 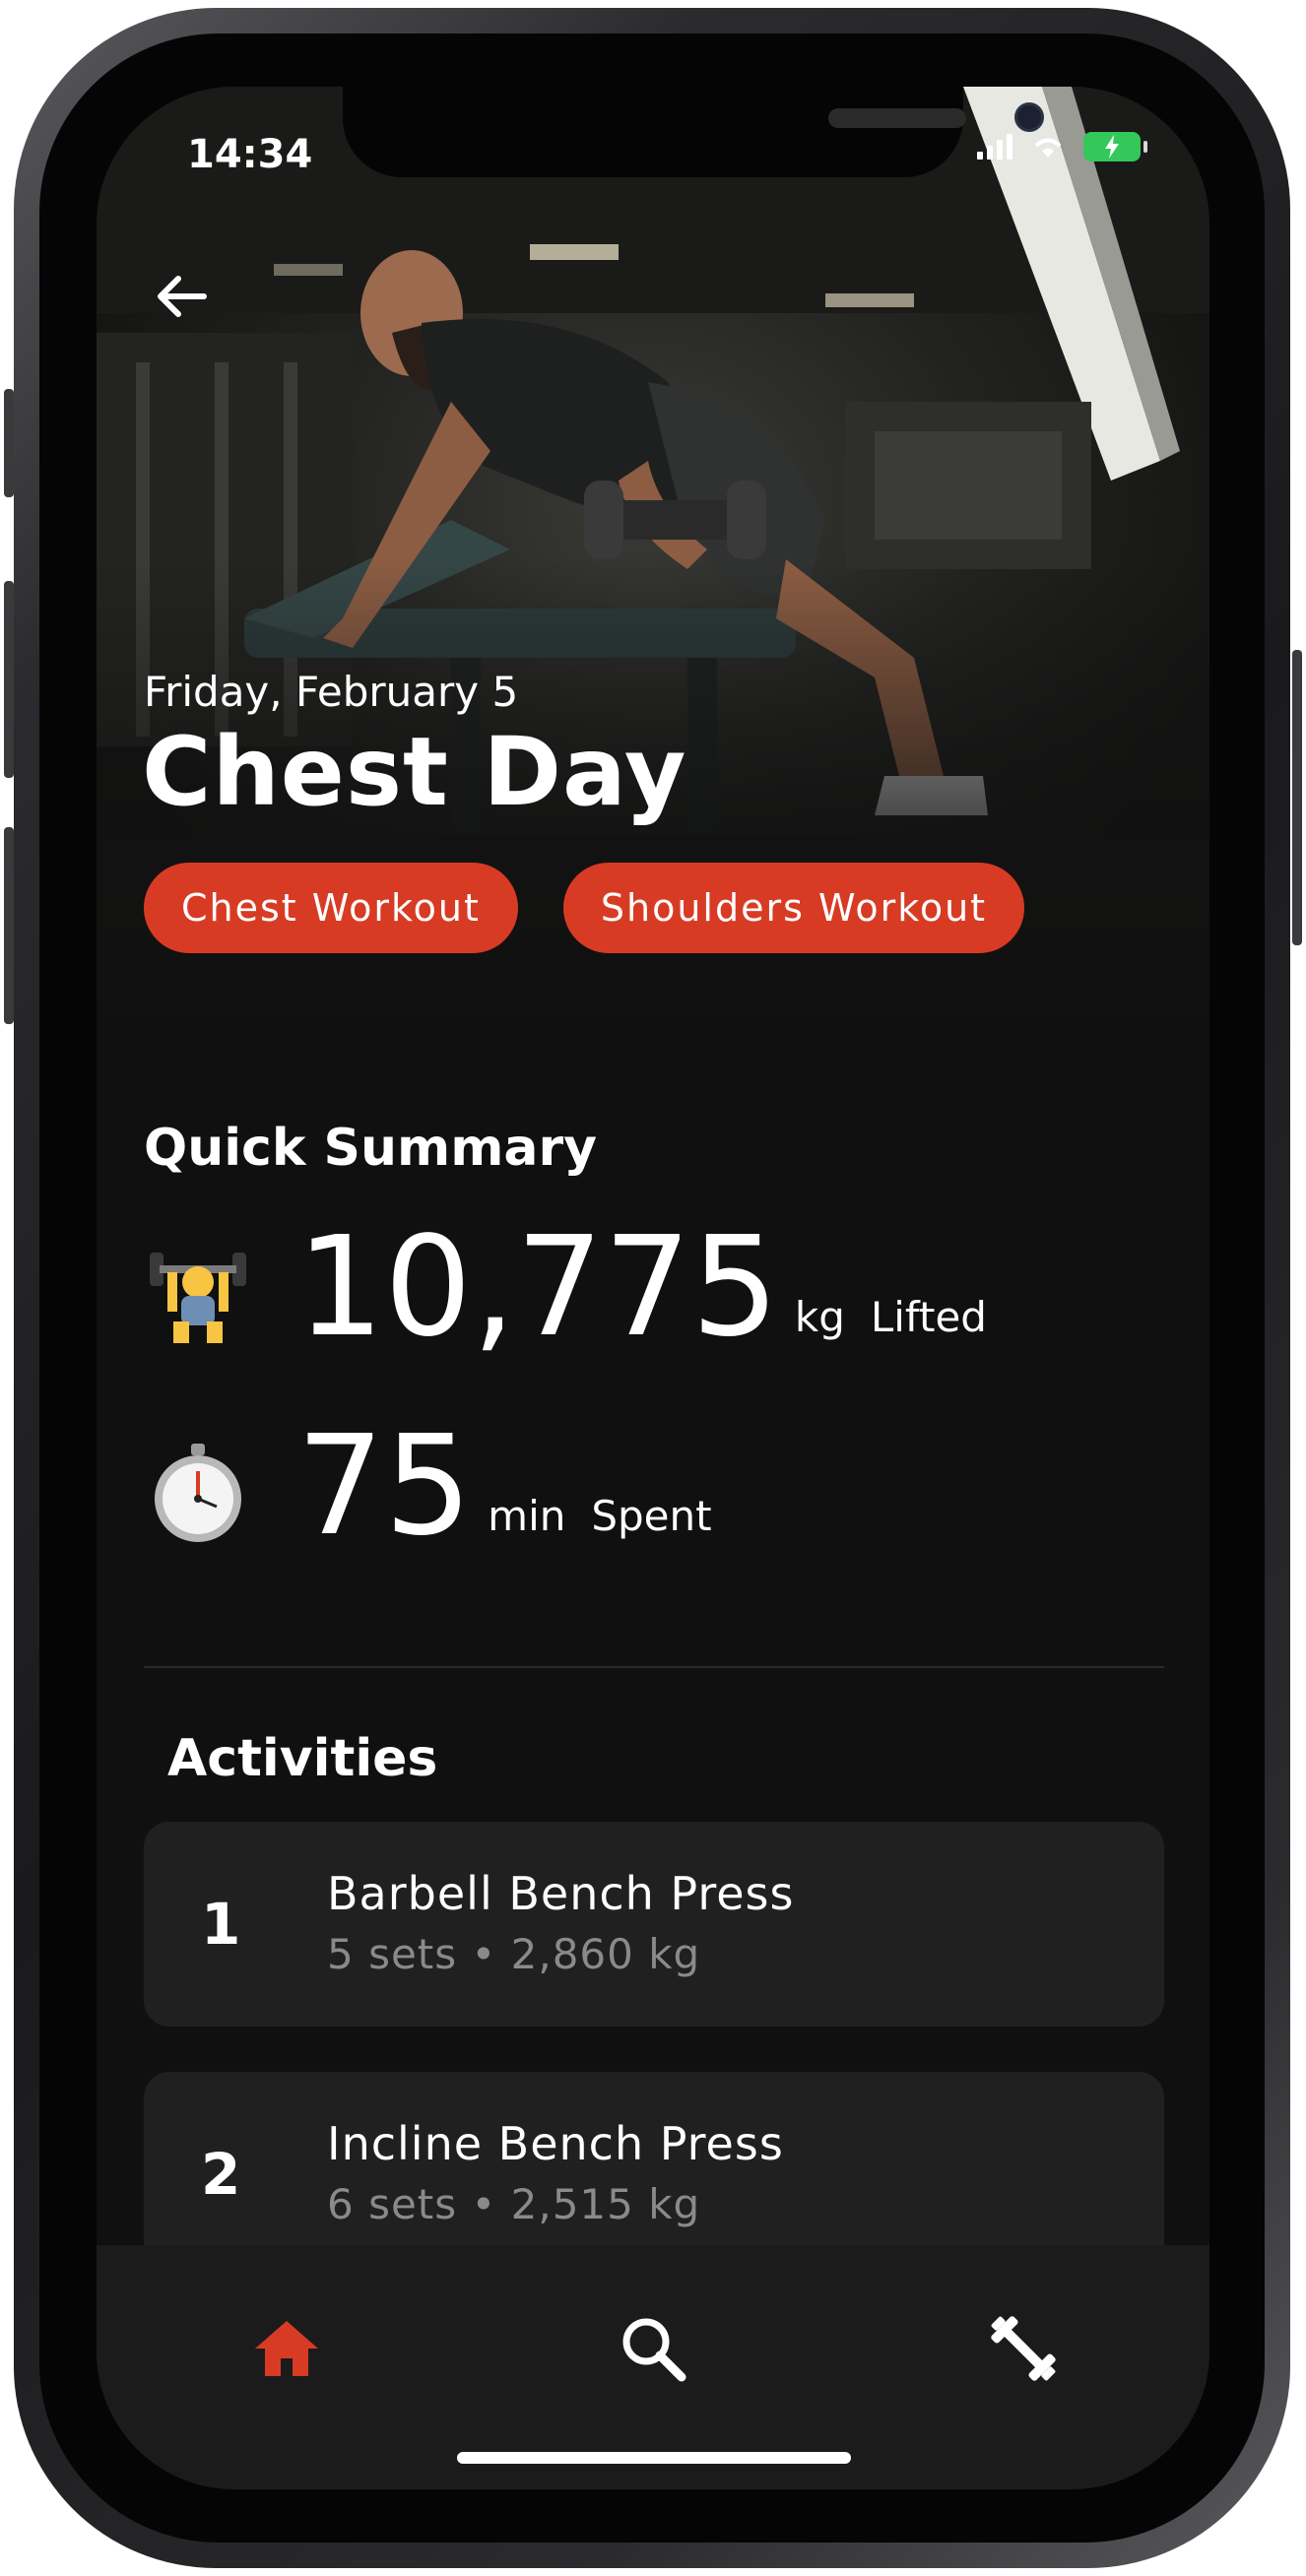 I want to click on lifted-value: 10,775, so click(x=537, y=1287).